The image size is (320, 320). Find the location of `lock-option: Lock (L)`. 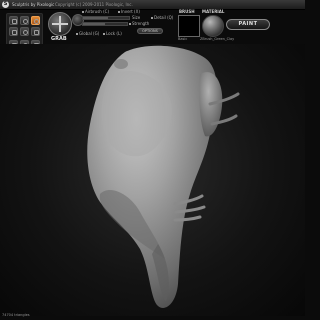

lock-option: Lock (L) is located at coordinates (112, 33).